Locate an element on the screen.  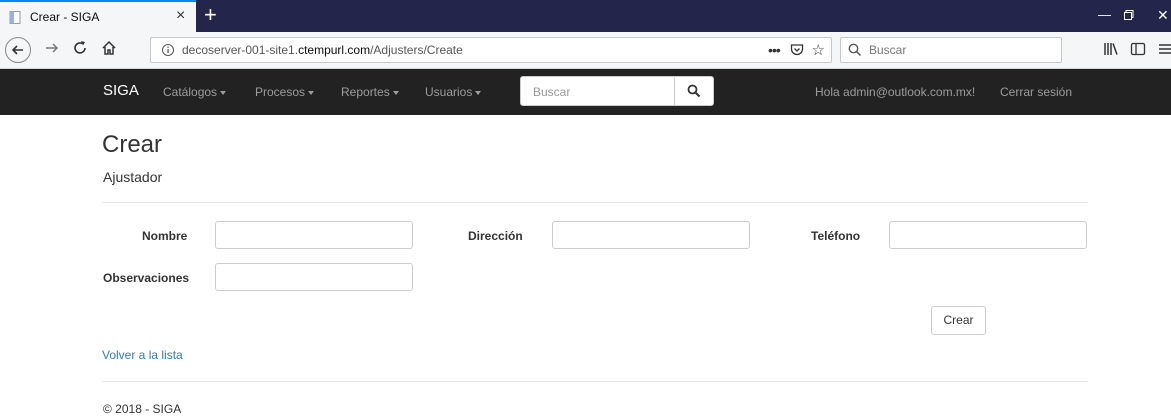
sidebar-icon is located at coordinates (1138, 49).